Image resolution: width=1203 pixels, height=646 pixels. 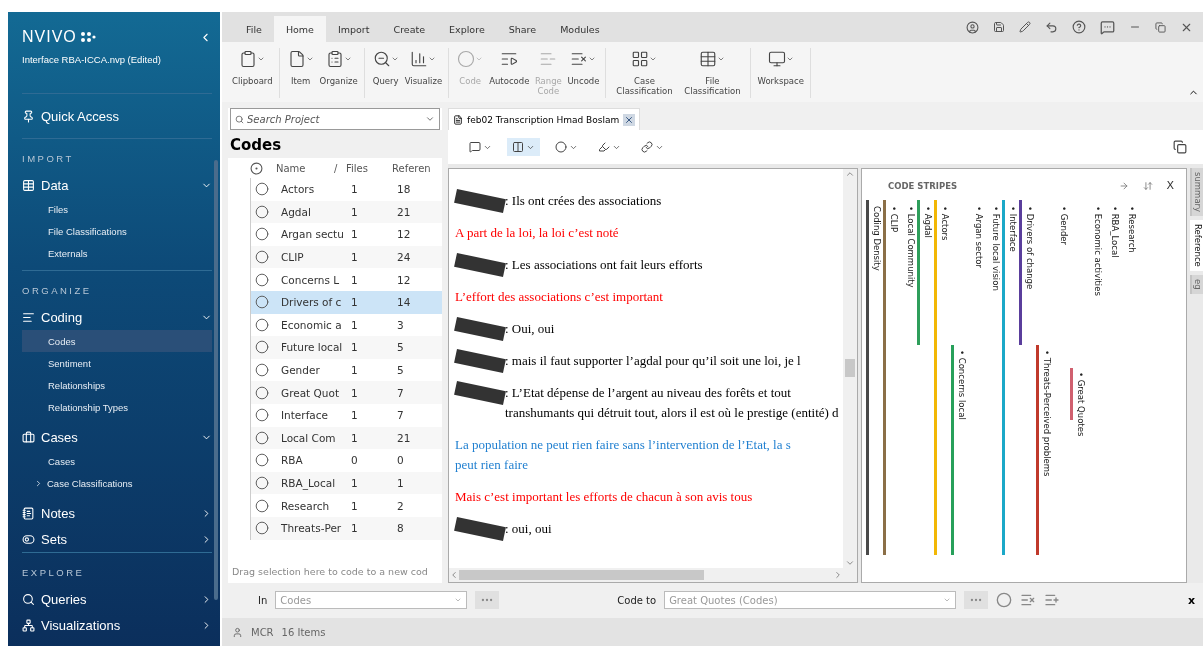 What do you see at coordinates (346, 257) in the screenshot?
I see `code-row: CLIP 1 24` at bounding box center [346, 257].